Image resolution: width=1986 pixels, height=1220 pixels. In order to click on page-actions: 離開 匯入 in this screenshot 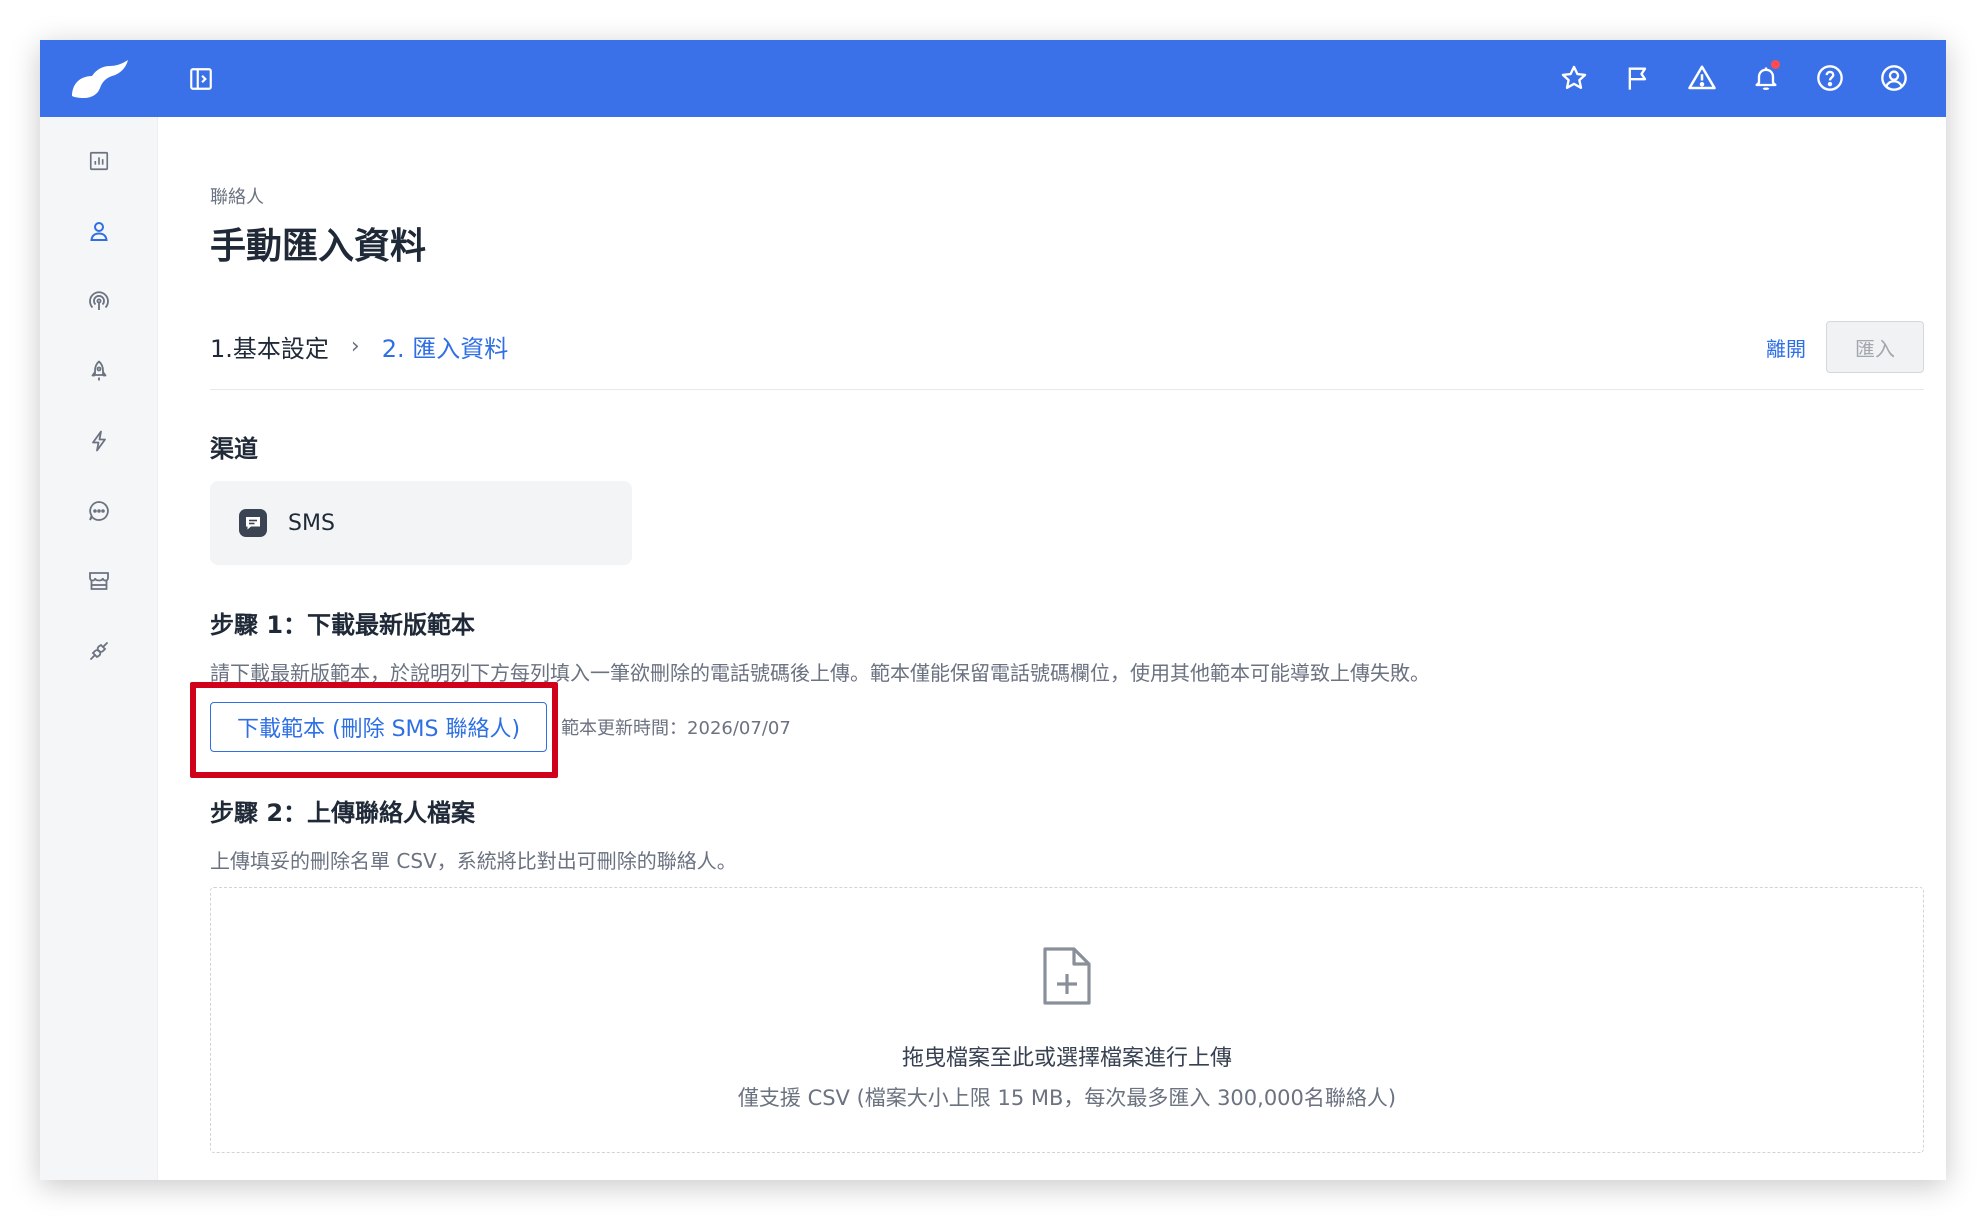, I will do `click(1845, 347)`.